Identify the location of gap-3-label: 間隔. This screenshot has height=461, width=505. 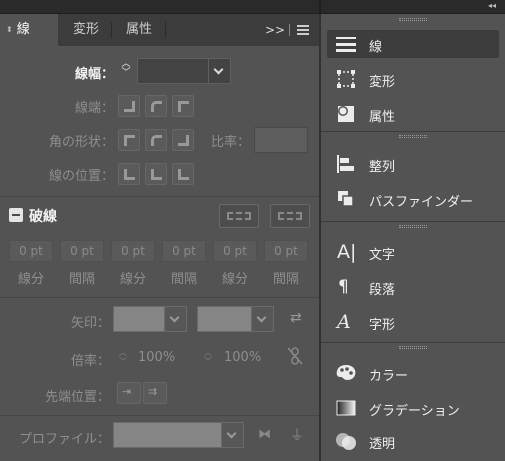
(285, 279).